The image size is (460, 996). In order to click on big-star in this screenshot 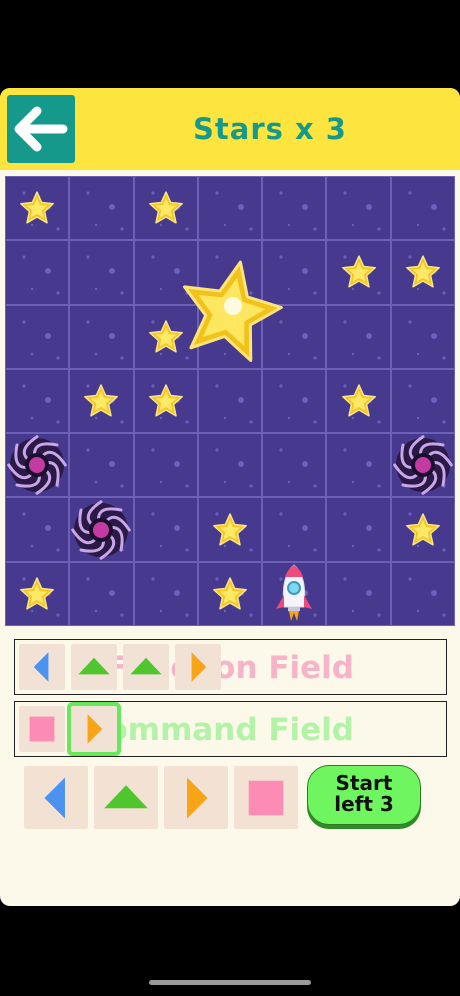, I will do `click(230, 313)`.